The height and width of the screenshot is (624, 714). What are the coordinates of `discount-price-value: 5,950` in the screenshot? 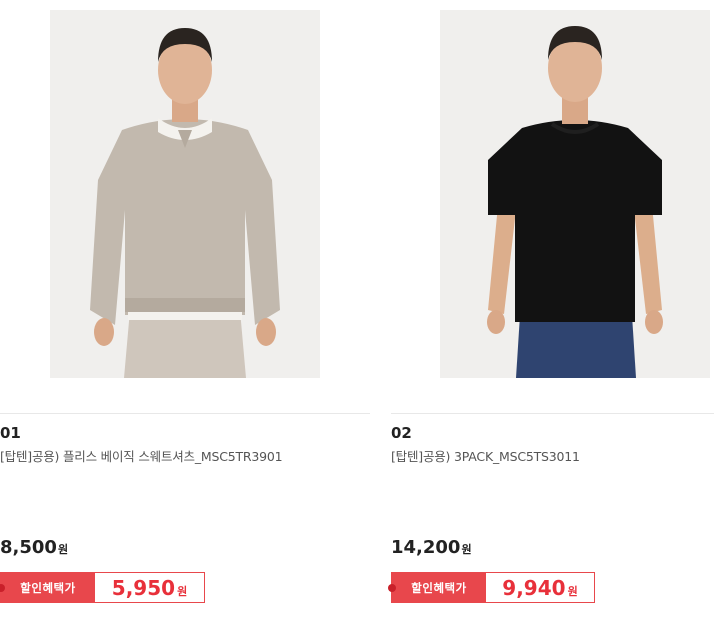 It's located at (143, 587).